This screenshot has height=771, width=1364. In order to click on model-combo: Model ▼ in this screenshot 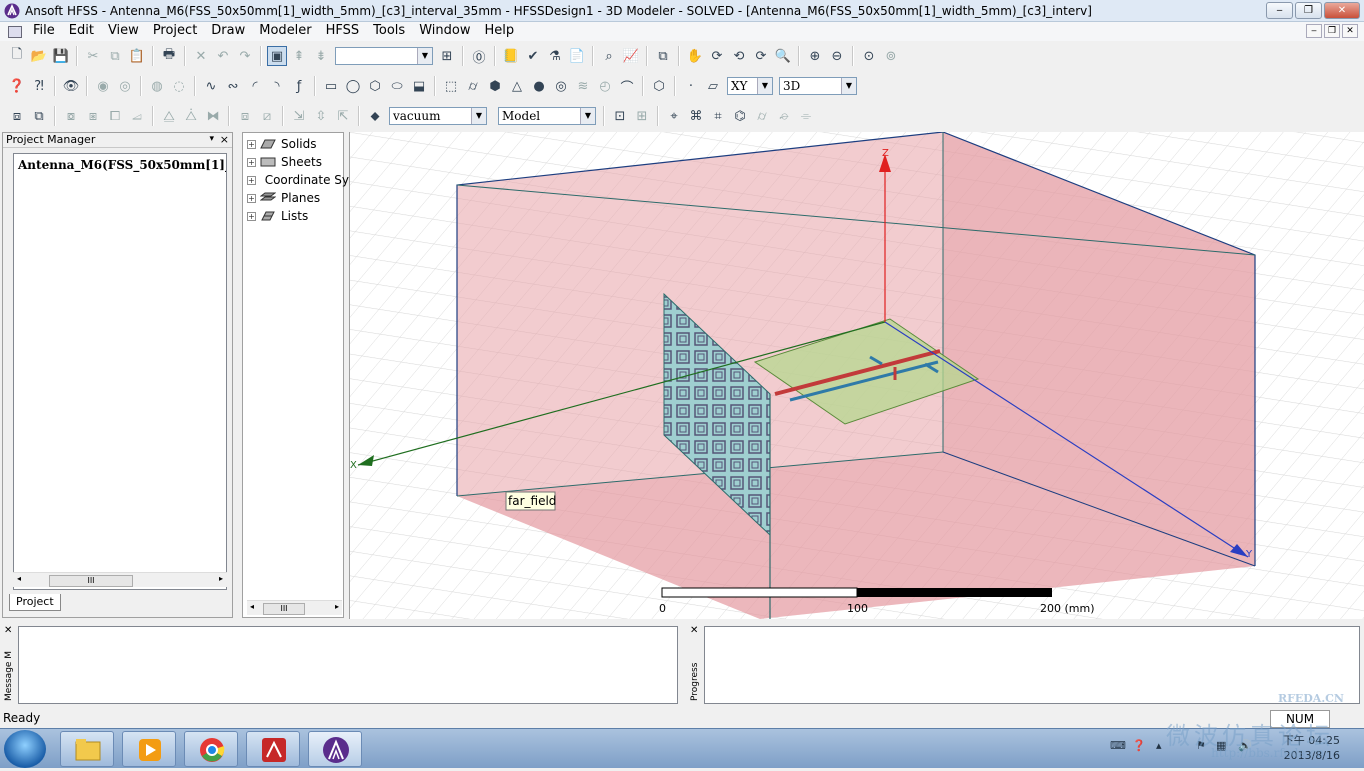, I will do `click(547, 116)`.